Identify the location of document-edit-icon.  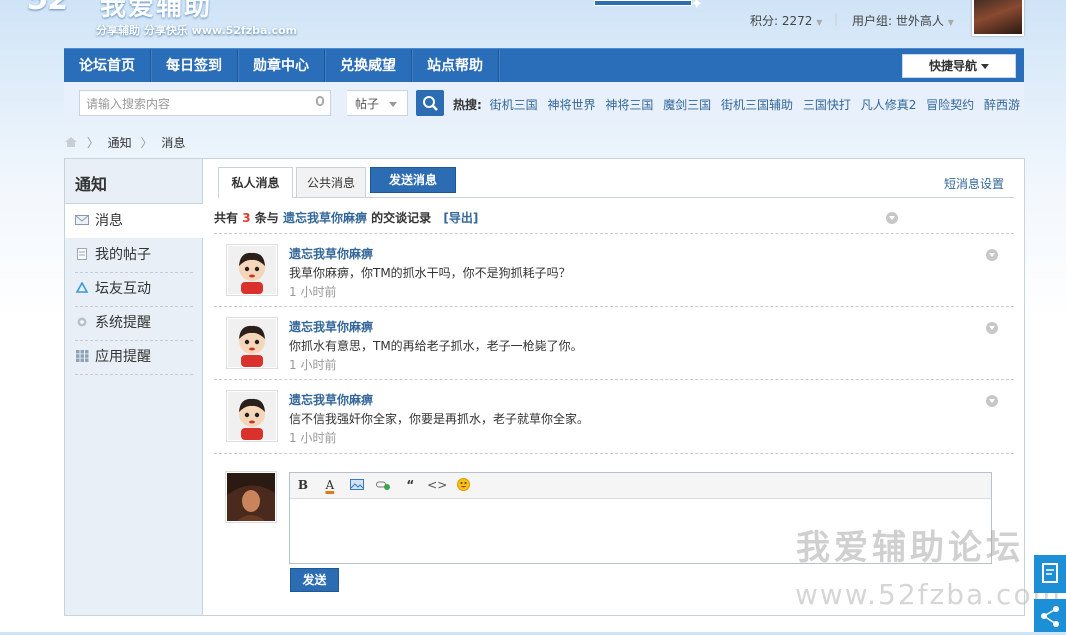
(1050, 573).